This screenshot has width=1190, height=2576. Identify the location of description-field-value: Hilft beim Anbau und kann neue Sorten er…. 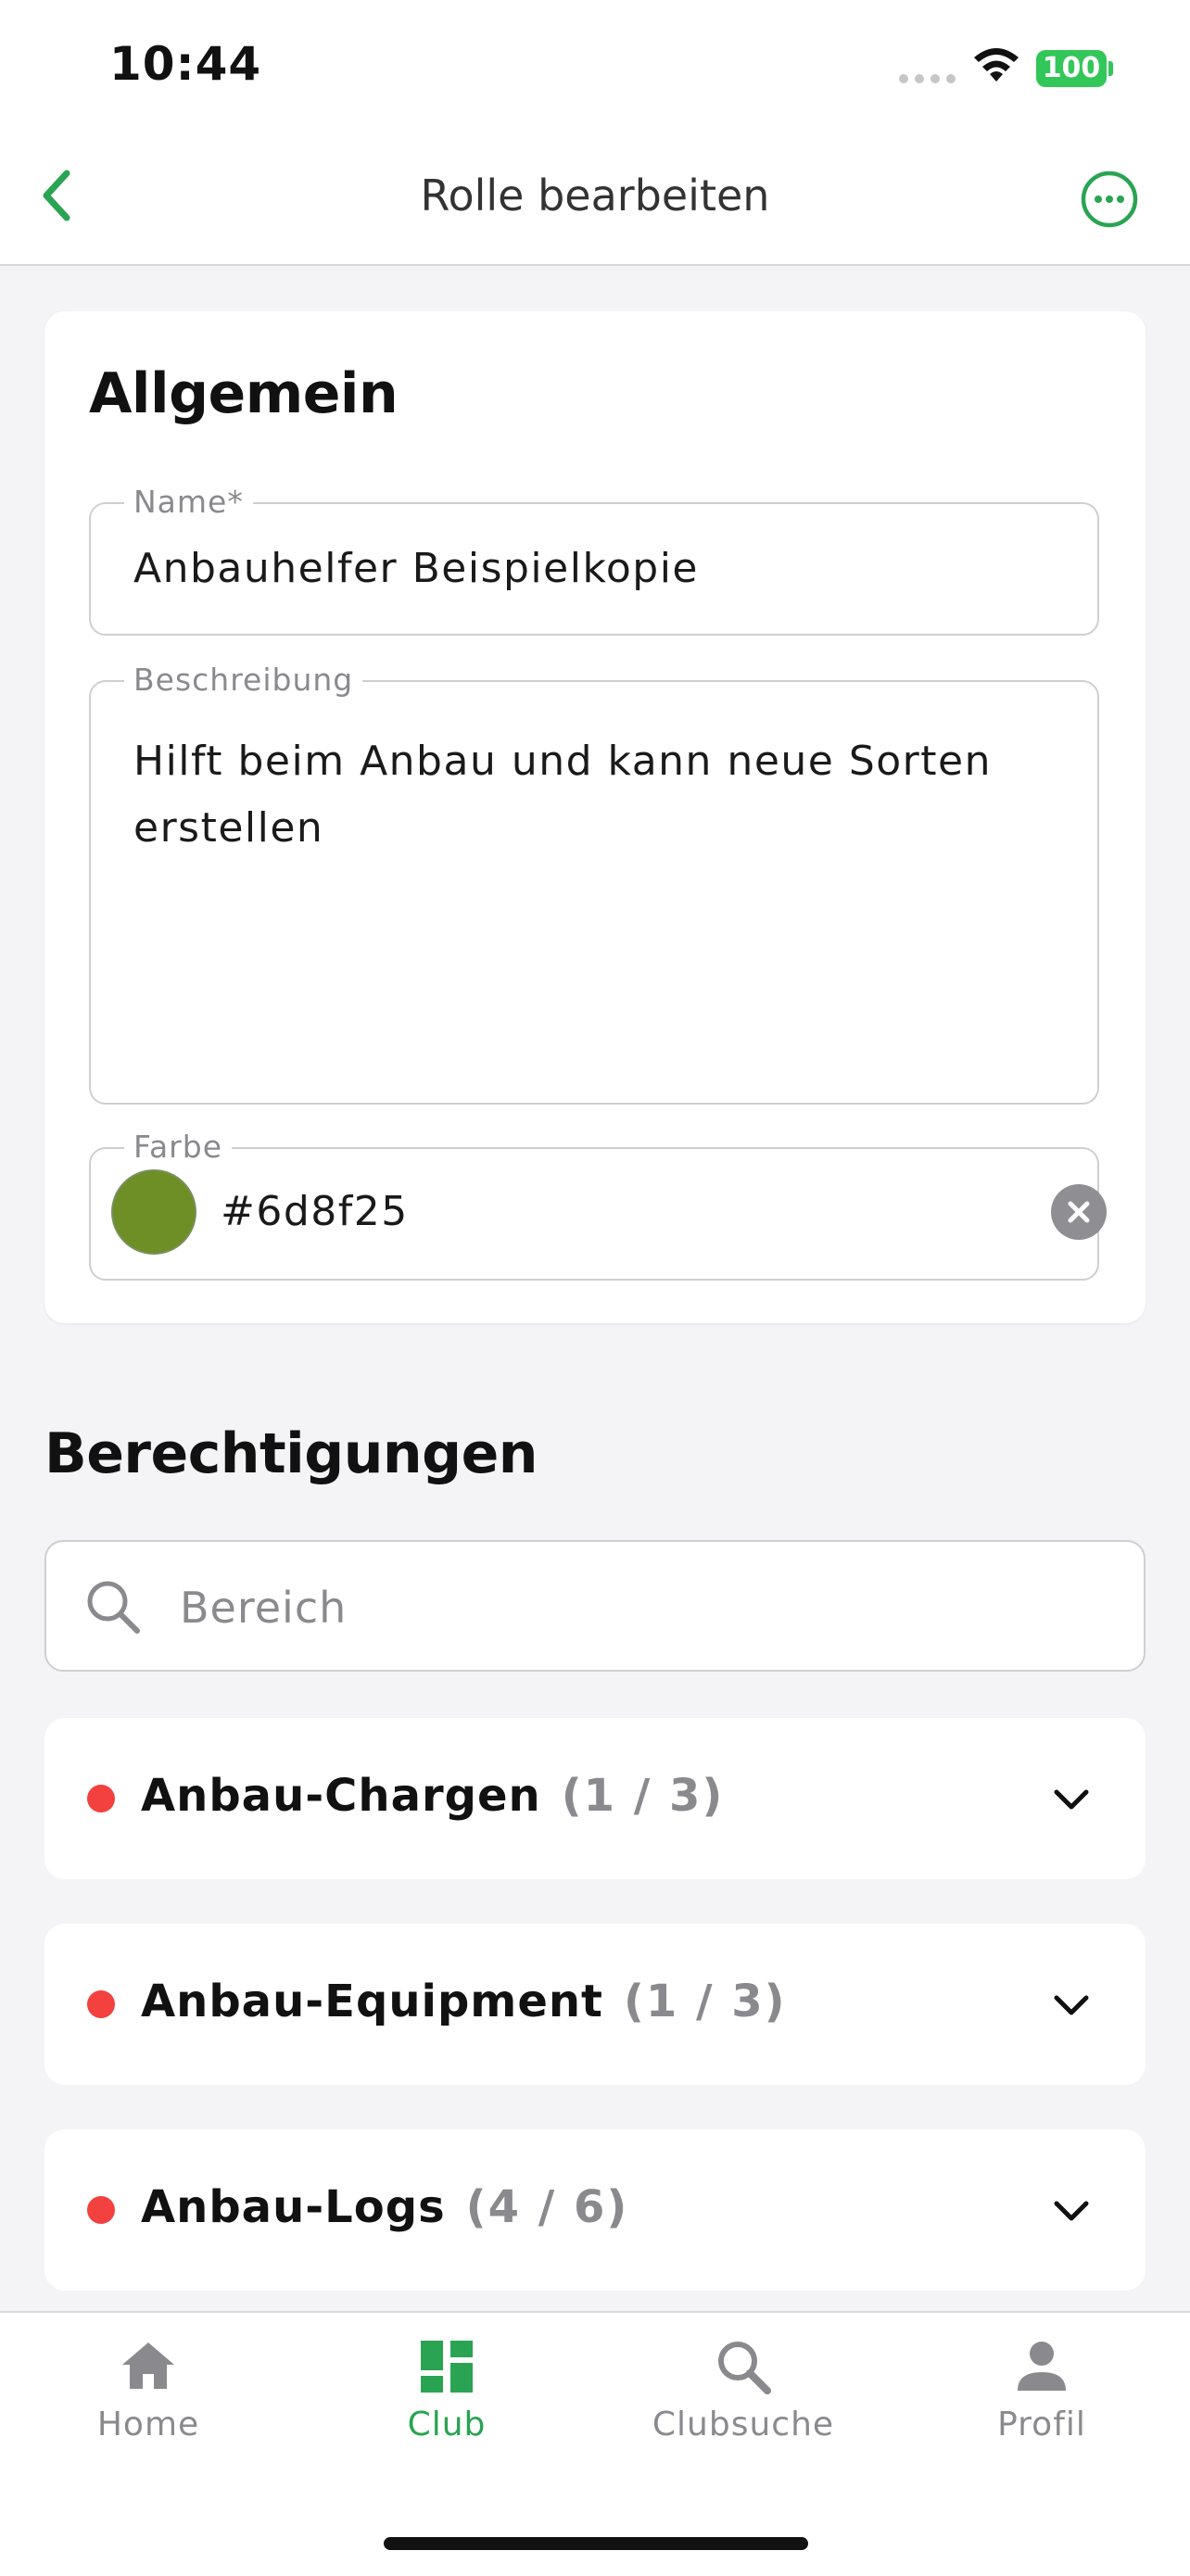
(601, 795).